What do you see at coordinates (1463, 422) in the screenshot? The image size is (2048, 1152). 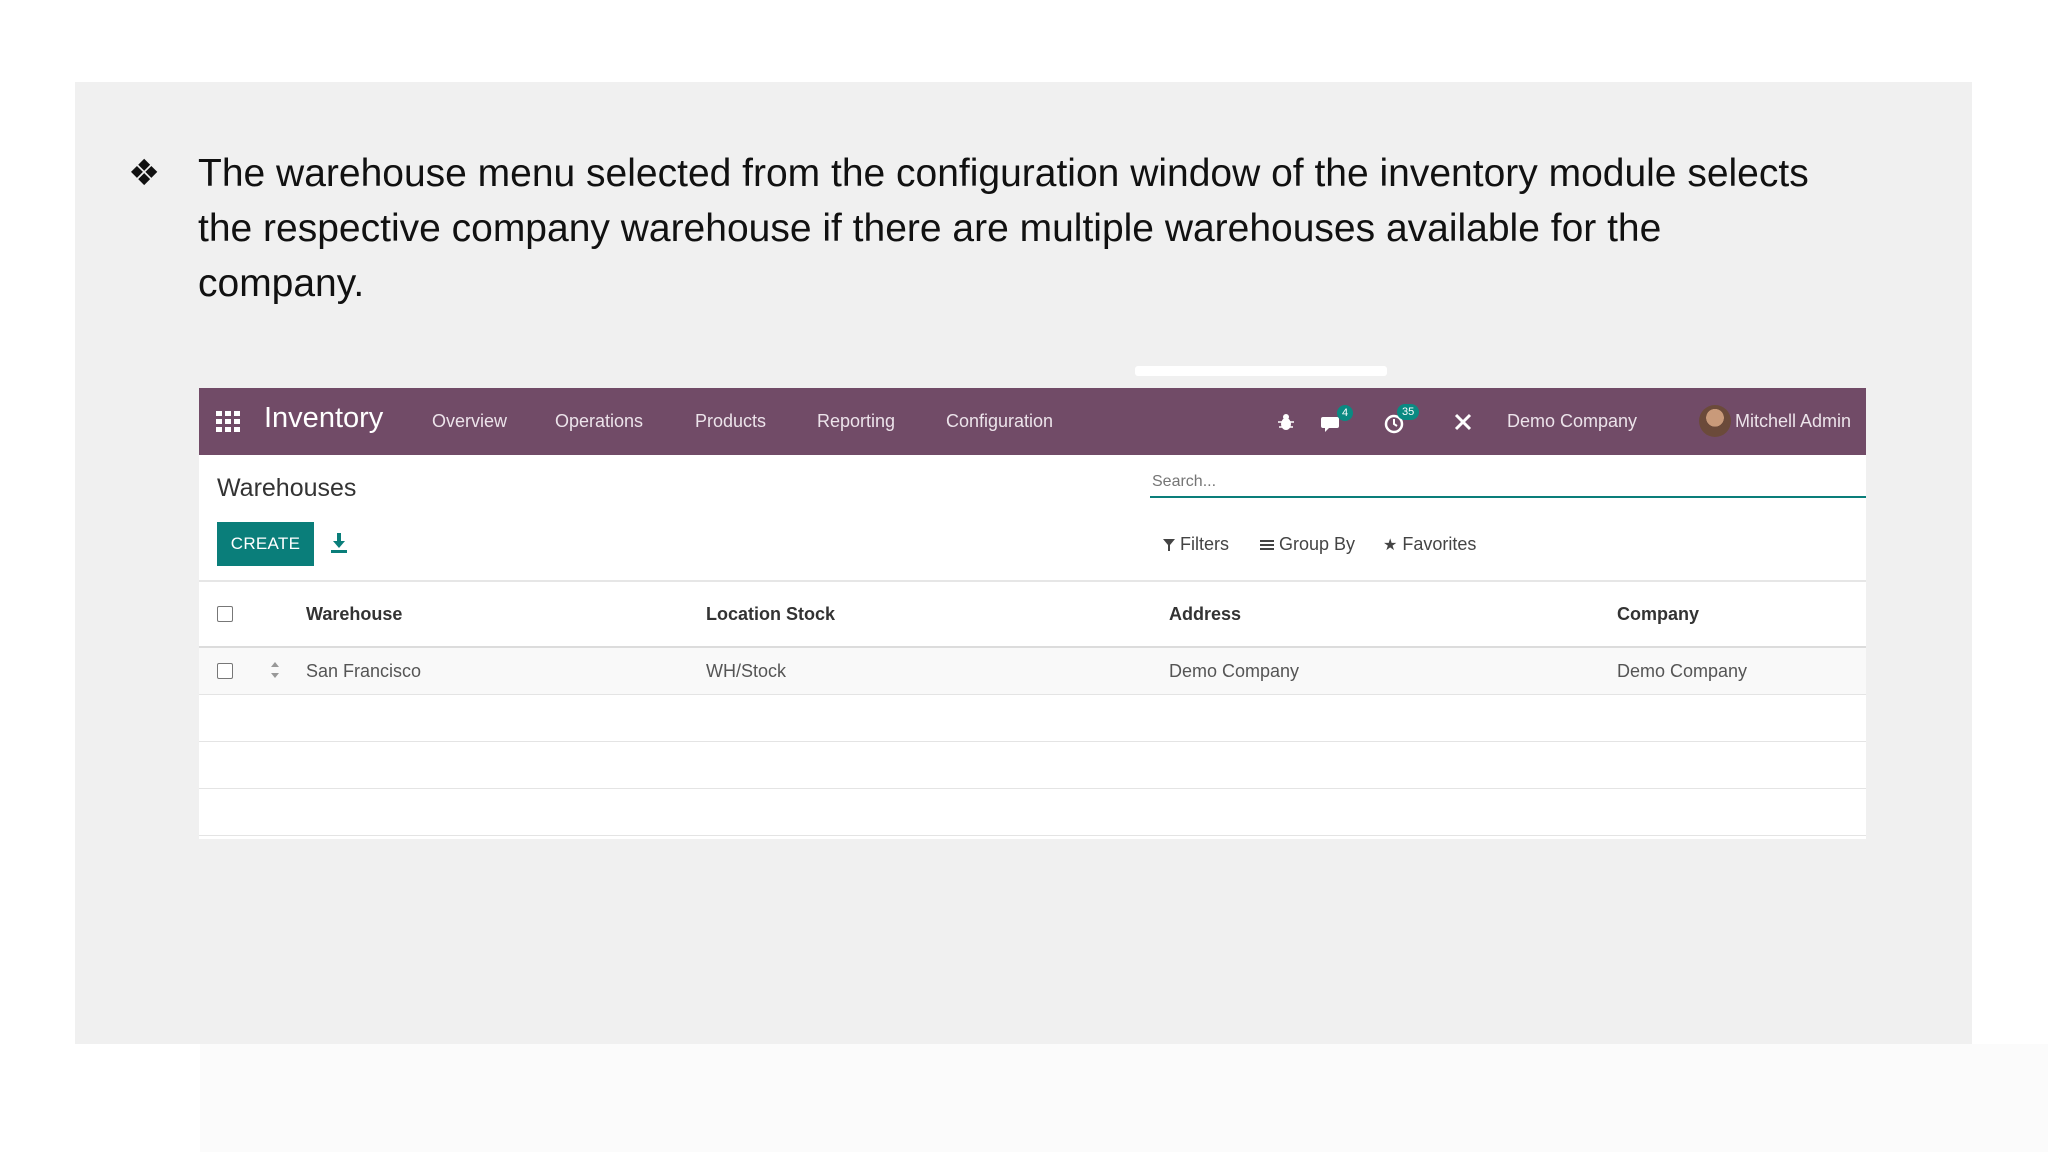 I see `tools-icon` at bounding box center [1463, 422].